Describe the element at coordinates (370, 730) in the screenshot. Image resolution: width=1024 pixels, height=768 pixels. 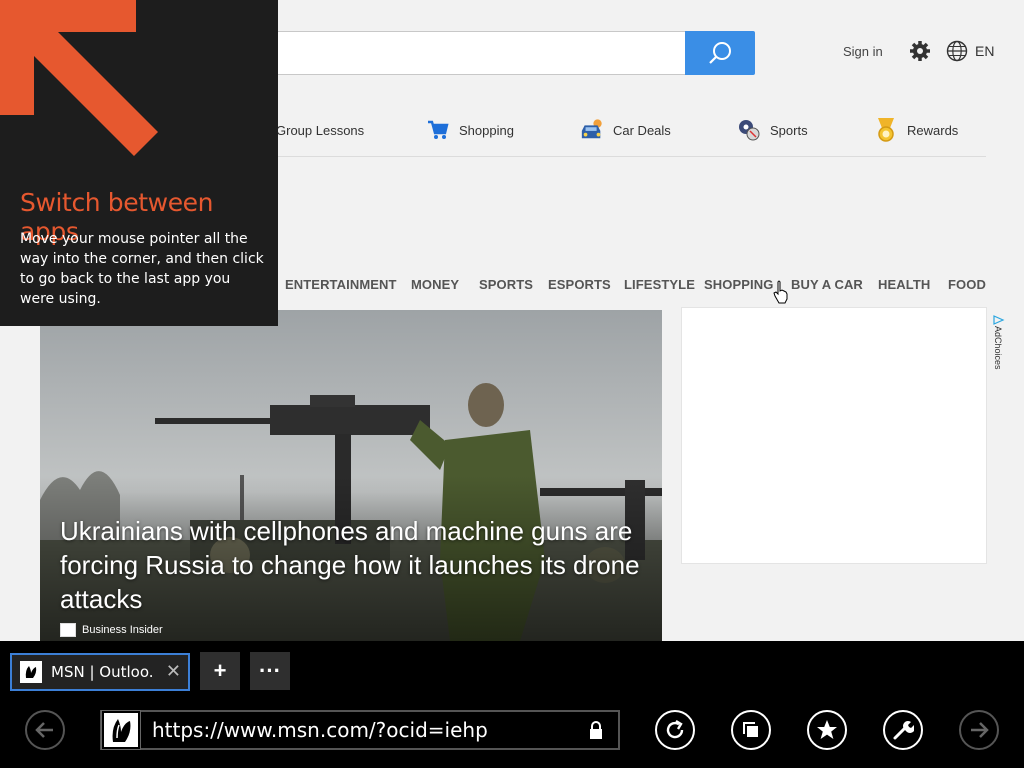
I see `url-text: https://www.msn.com/?ocid=iehp` at that location.